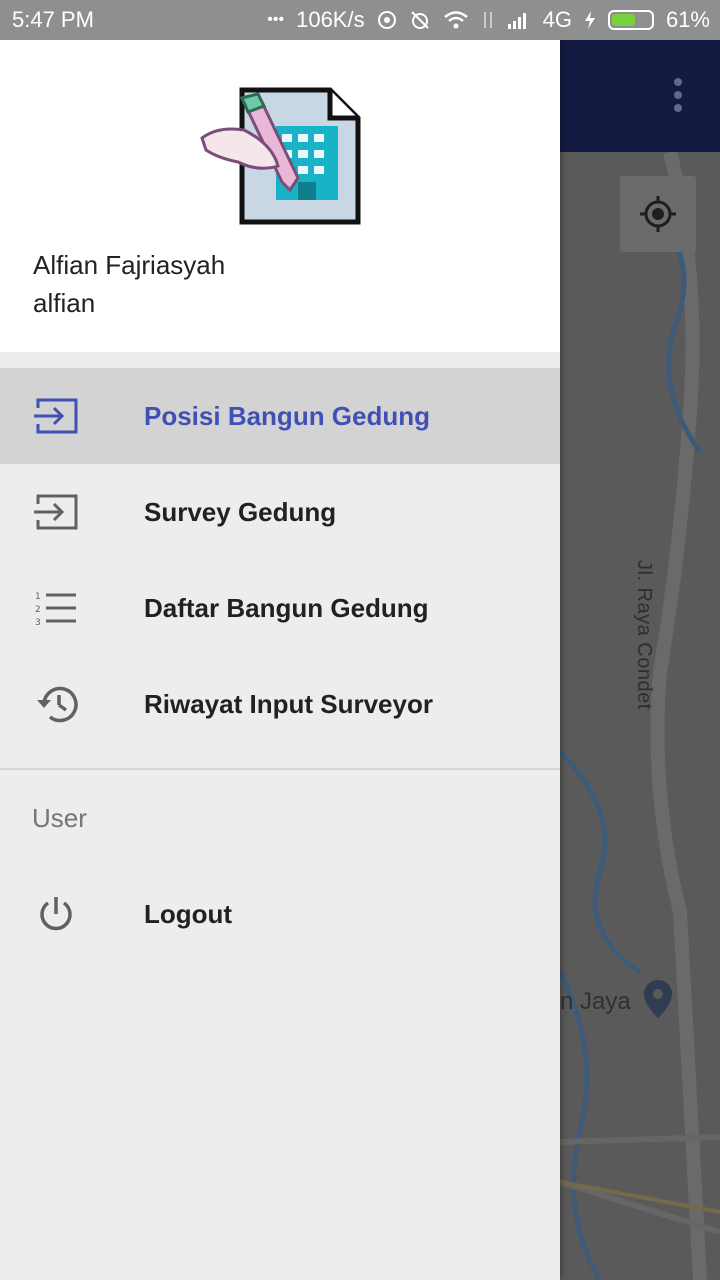 The width and height of the screenshot is (720, 1280). What do you see at coordinates (129, 265) in the screenshot?
I see `user-name: Alfian Fajriasyah` at bounding box center [129, 265].